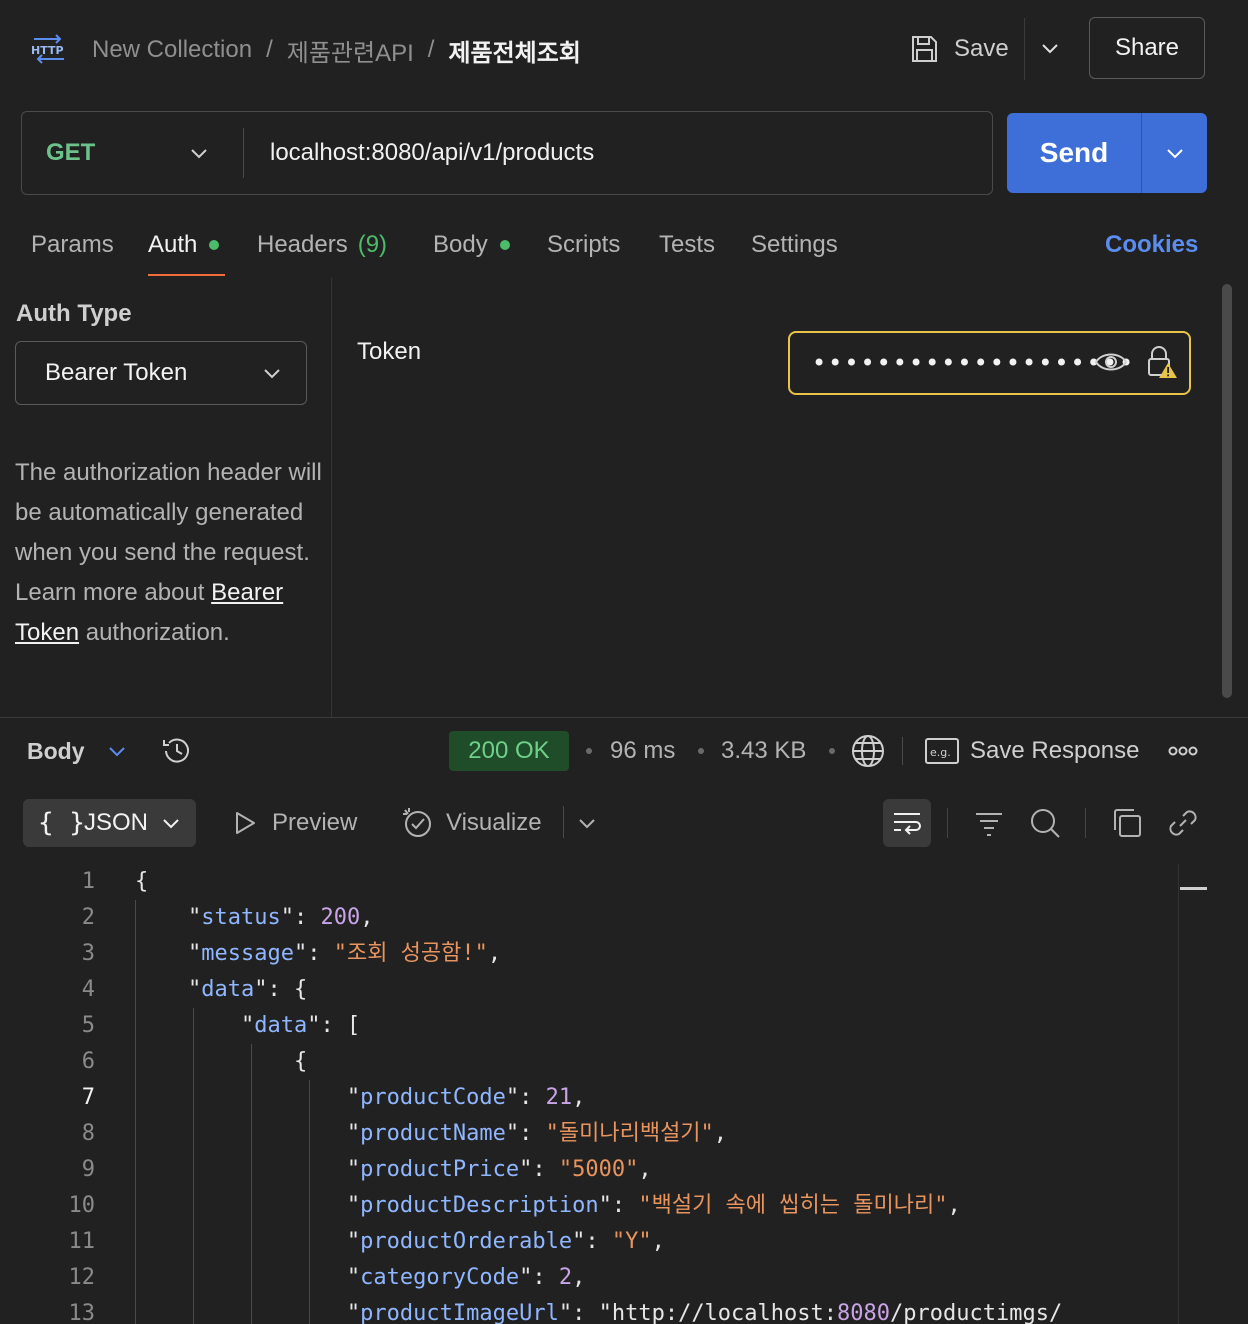  What do you see at coordinates (88, 1169) in the screenshot?
I see `line-number: 9` at bounding box center [88, 1169].